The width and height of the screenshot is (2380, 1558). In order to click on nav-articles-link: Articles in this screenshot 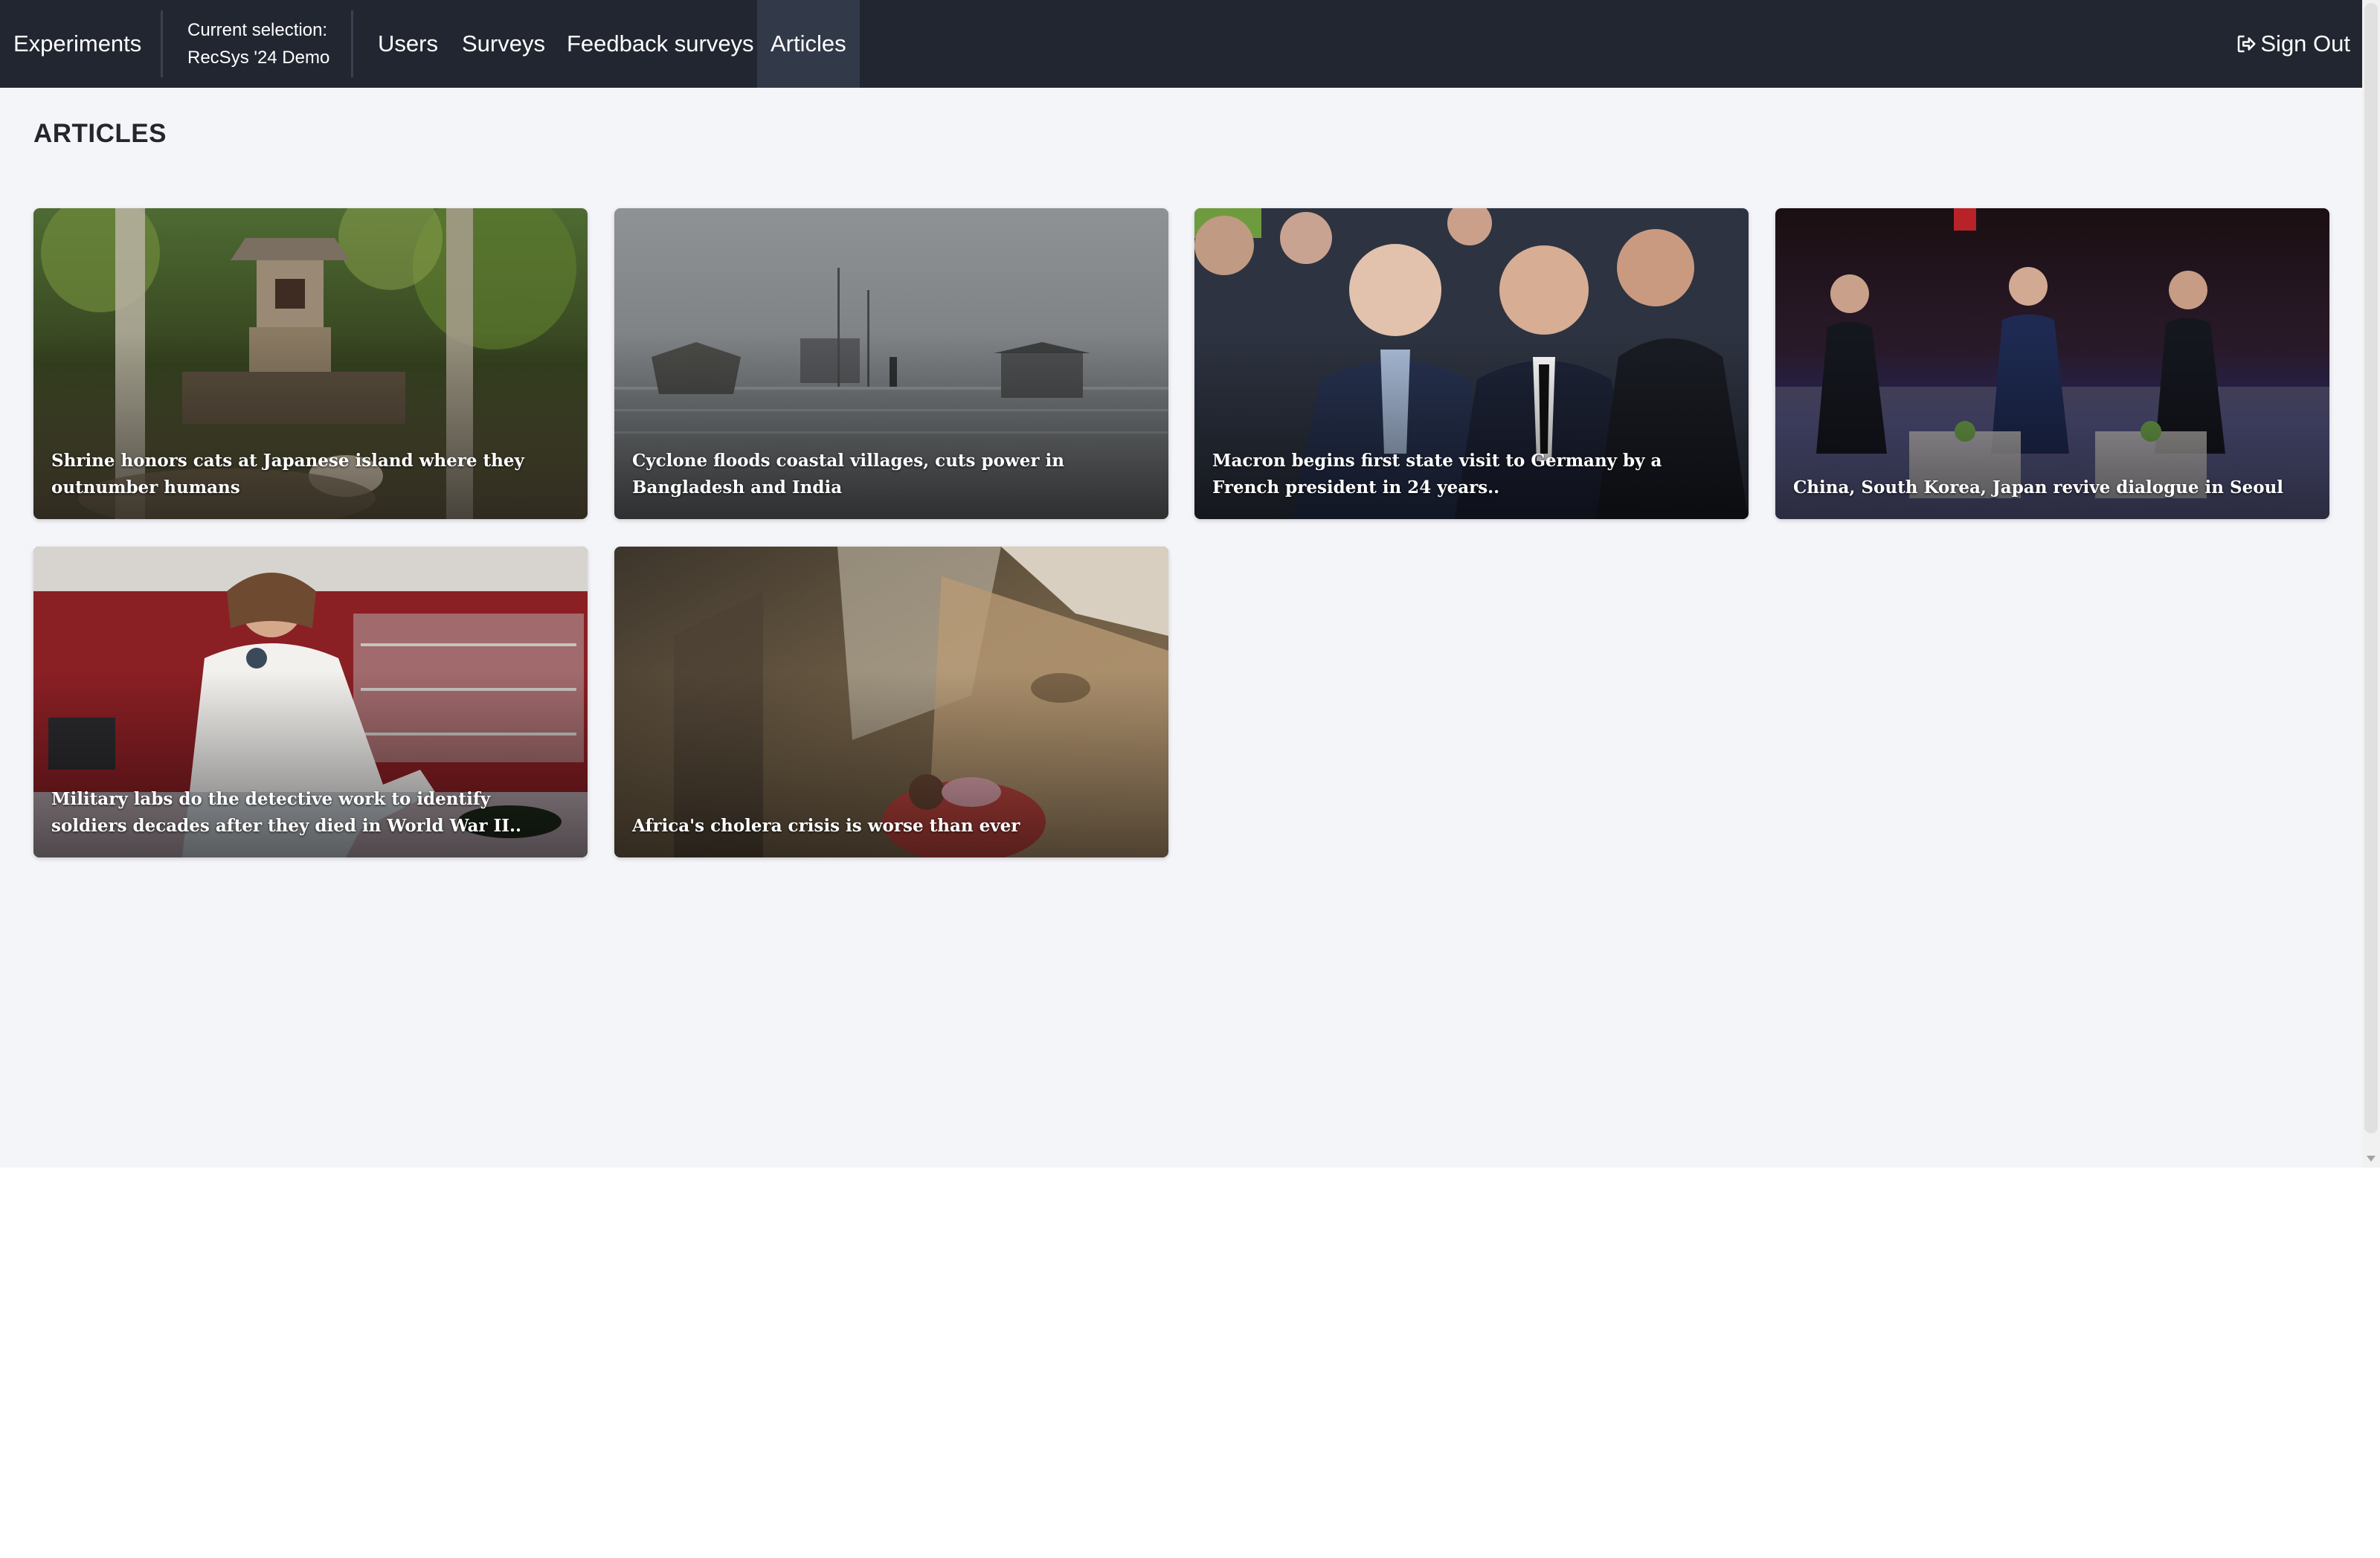, I will do `click(809, 44)`.